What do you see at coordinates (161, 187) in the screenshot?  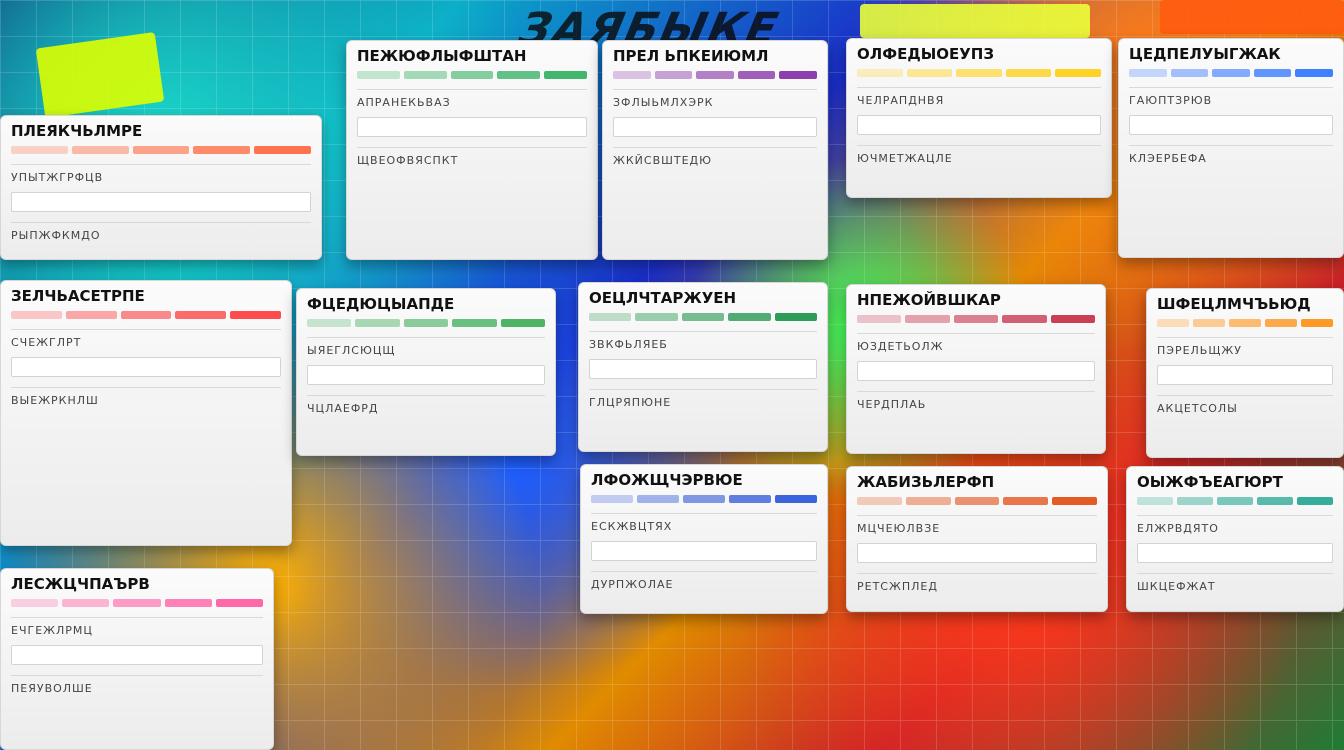 I see `window-card: ПЛЕЯКЧЬЛМРЕ УПЫТЖГРФЦВ РЫПЖФКМДО` at bounding box center [161, 187].